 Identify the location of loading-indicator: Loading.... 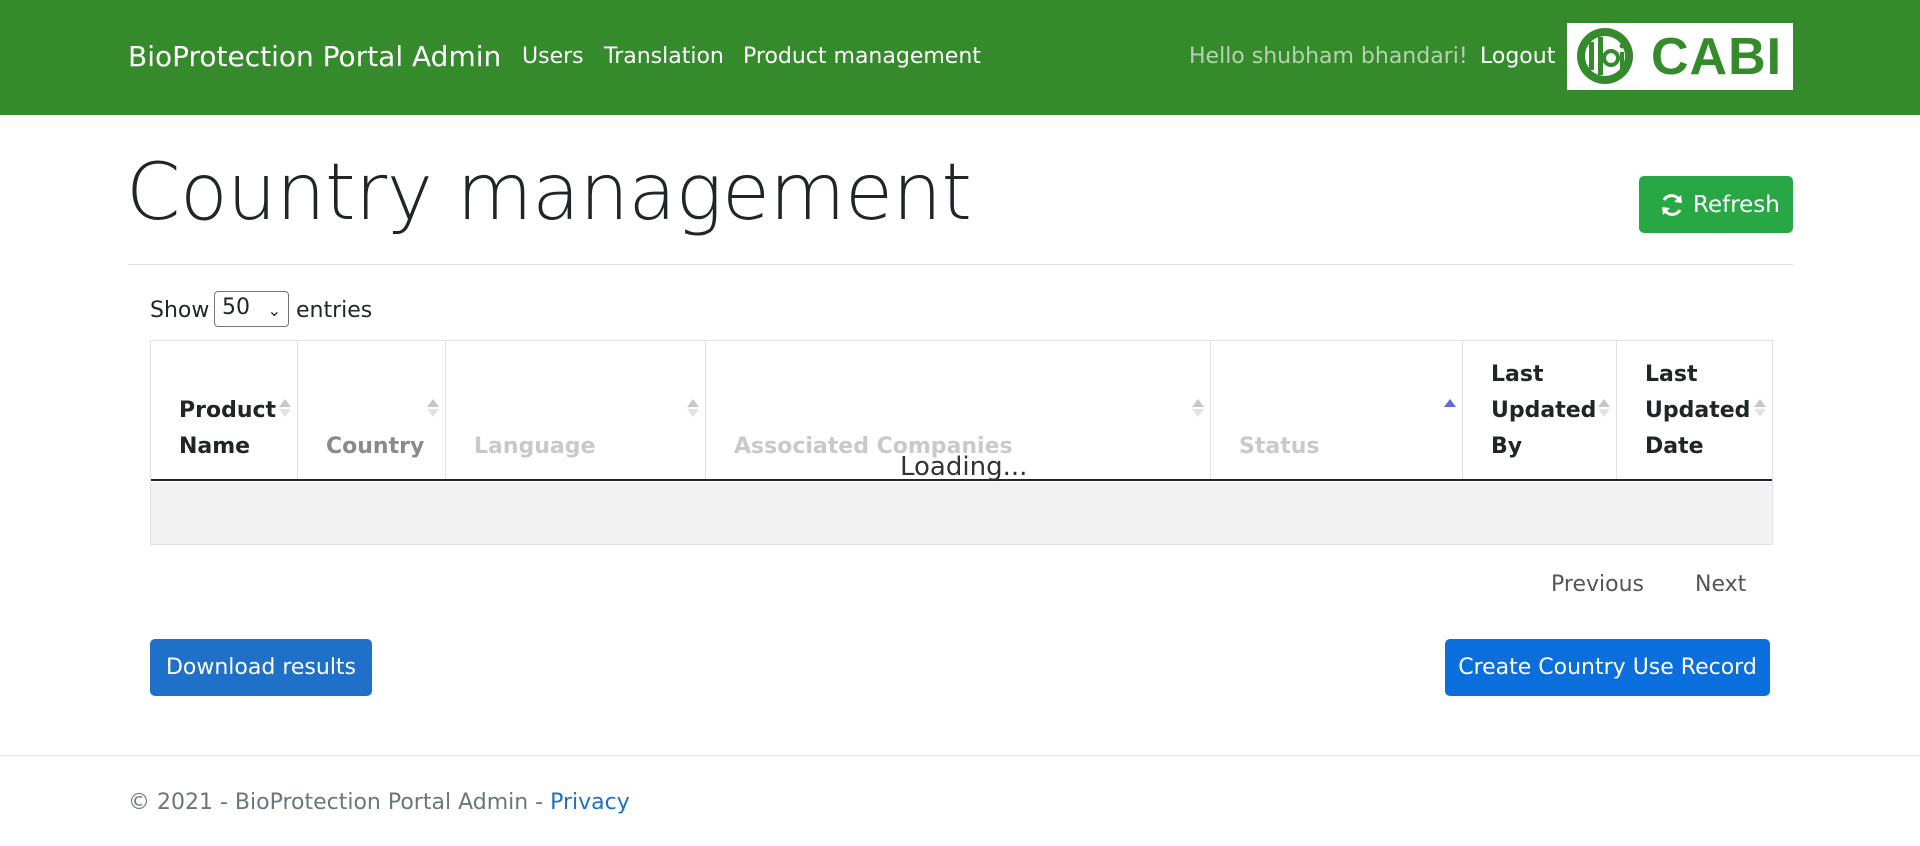
(964, 467).